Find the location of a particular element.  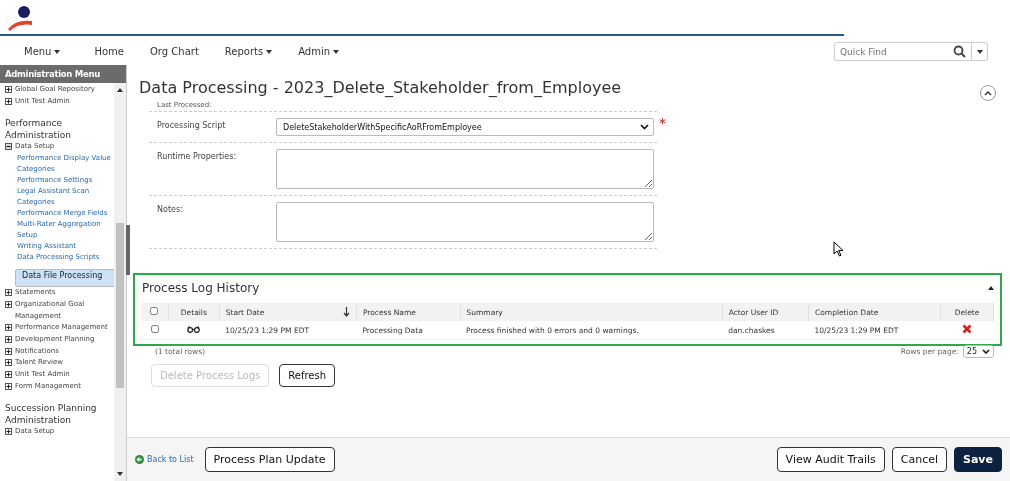

scroll-up-icon is located at coordinates (120, 90).